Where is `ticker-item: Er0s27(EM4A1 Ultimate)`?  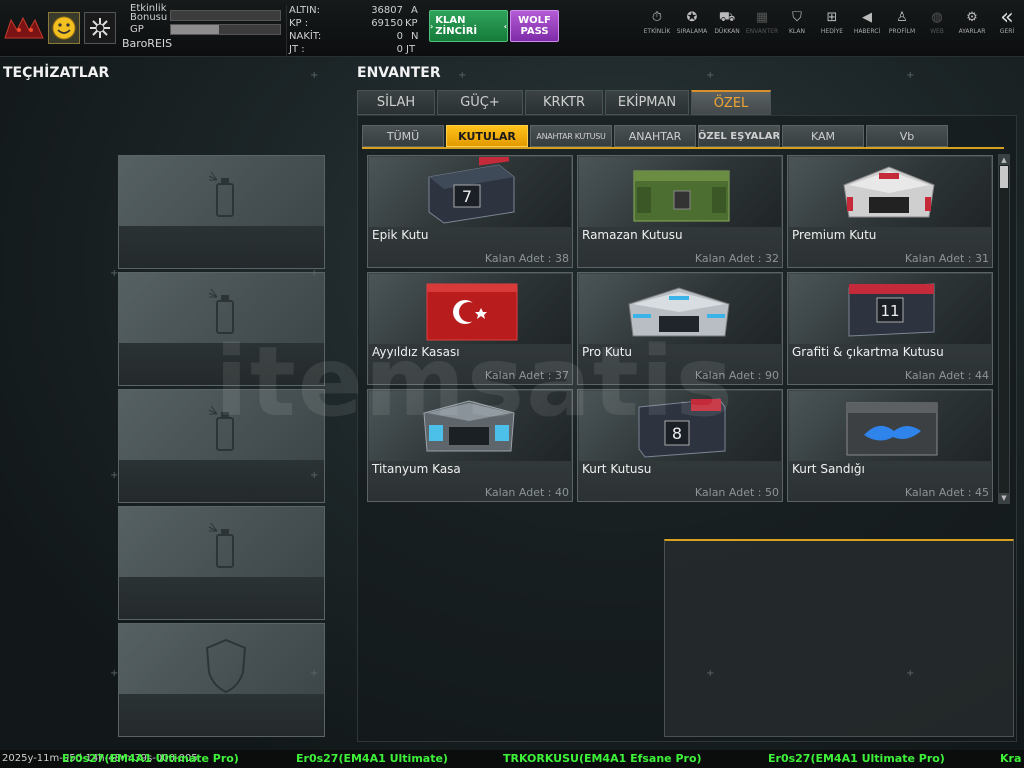
ticker-item: Er0s27(EM4A1 Ultimate) is located at coordinates (372, 758).